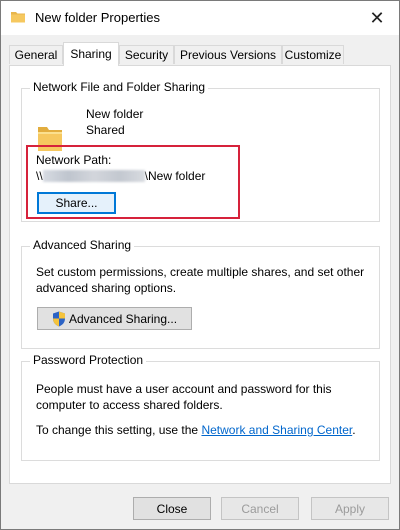  I want to click on close-window-button: ✕, so click(377, 18).